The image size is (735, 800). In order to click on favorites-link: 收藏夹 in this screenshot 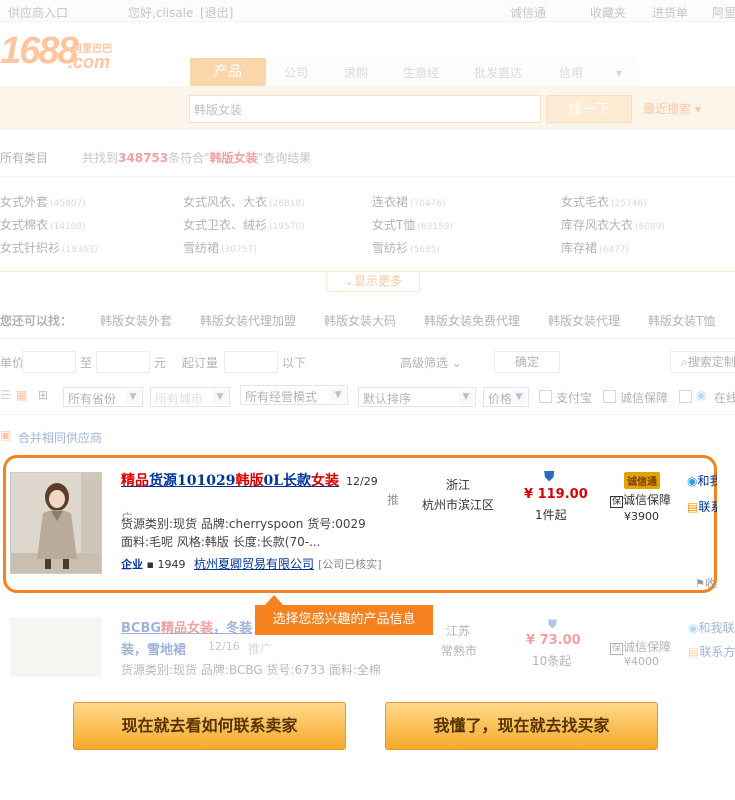, I will do `click(608, 12)`.